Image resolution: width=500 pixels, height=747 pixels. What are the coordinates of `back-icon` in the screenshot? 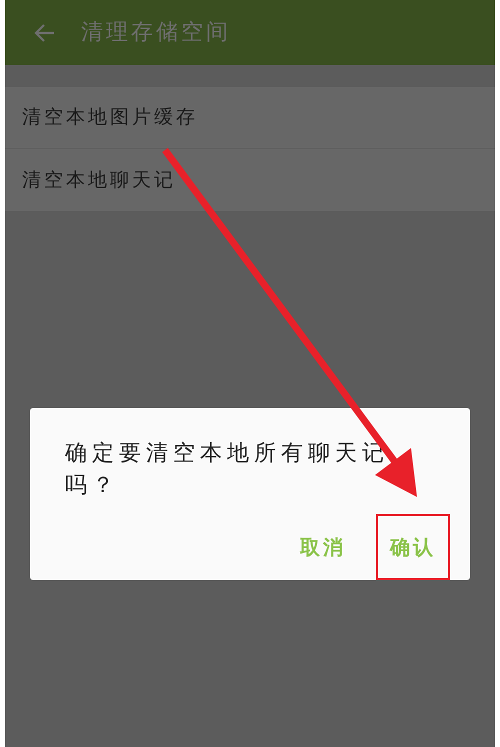 It's located at (44, 32).